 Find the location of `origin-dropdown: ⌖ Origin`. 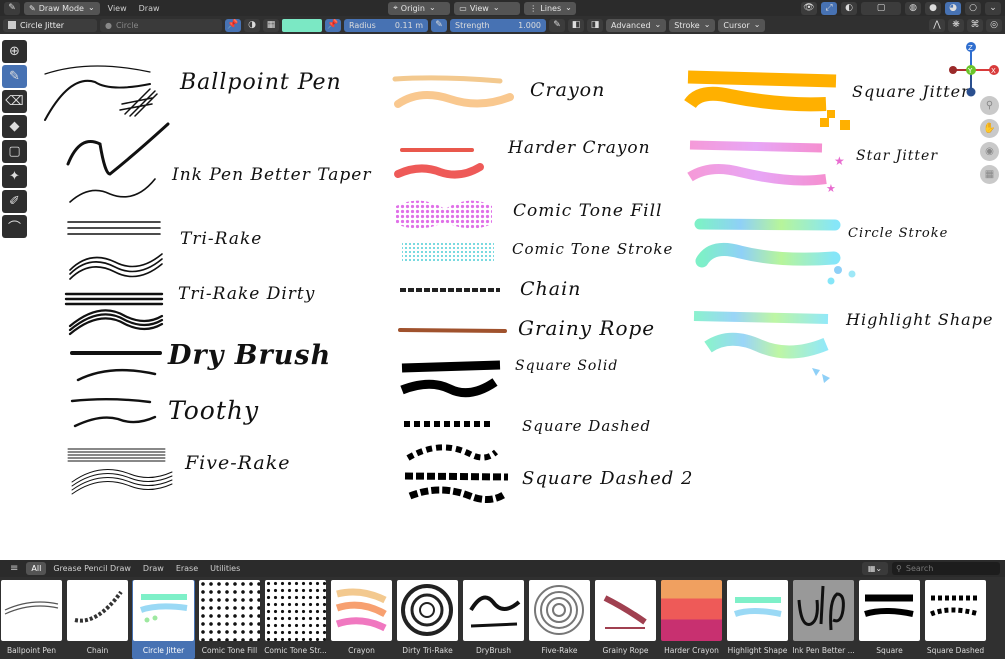

origin-dropdown: ⌖ Origin is located at coordinates (419, 8).